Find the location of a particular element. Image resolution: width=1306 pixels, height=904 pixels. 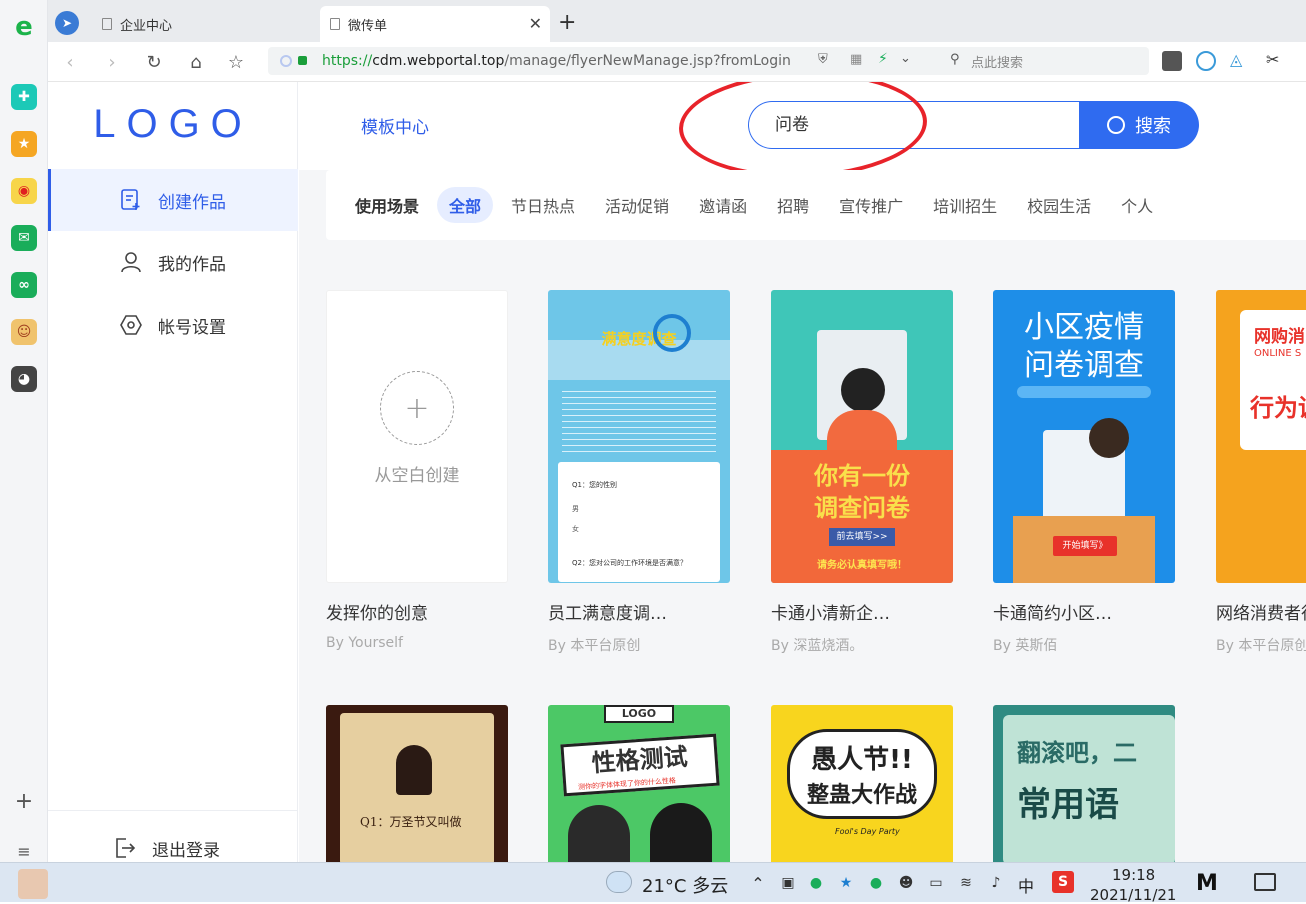

poster-subtitle-bar is located at coordinates (1084, 392).